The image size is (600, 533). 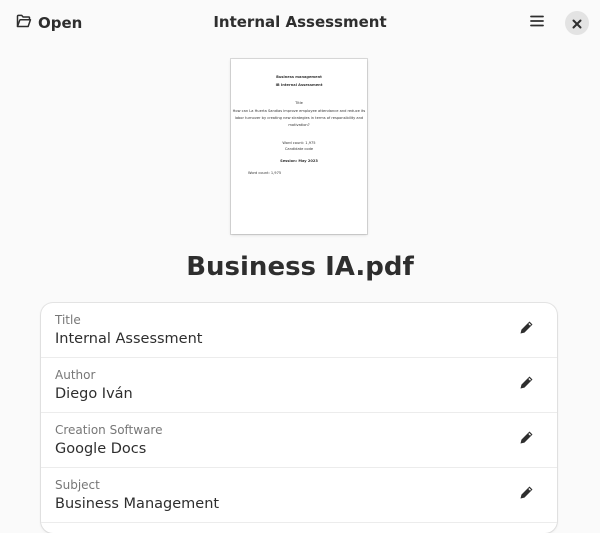 I want to click on edit-creation-software-button, so click(x=526, y=439).